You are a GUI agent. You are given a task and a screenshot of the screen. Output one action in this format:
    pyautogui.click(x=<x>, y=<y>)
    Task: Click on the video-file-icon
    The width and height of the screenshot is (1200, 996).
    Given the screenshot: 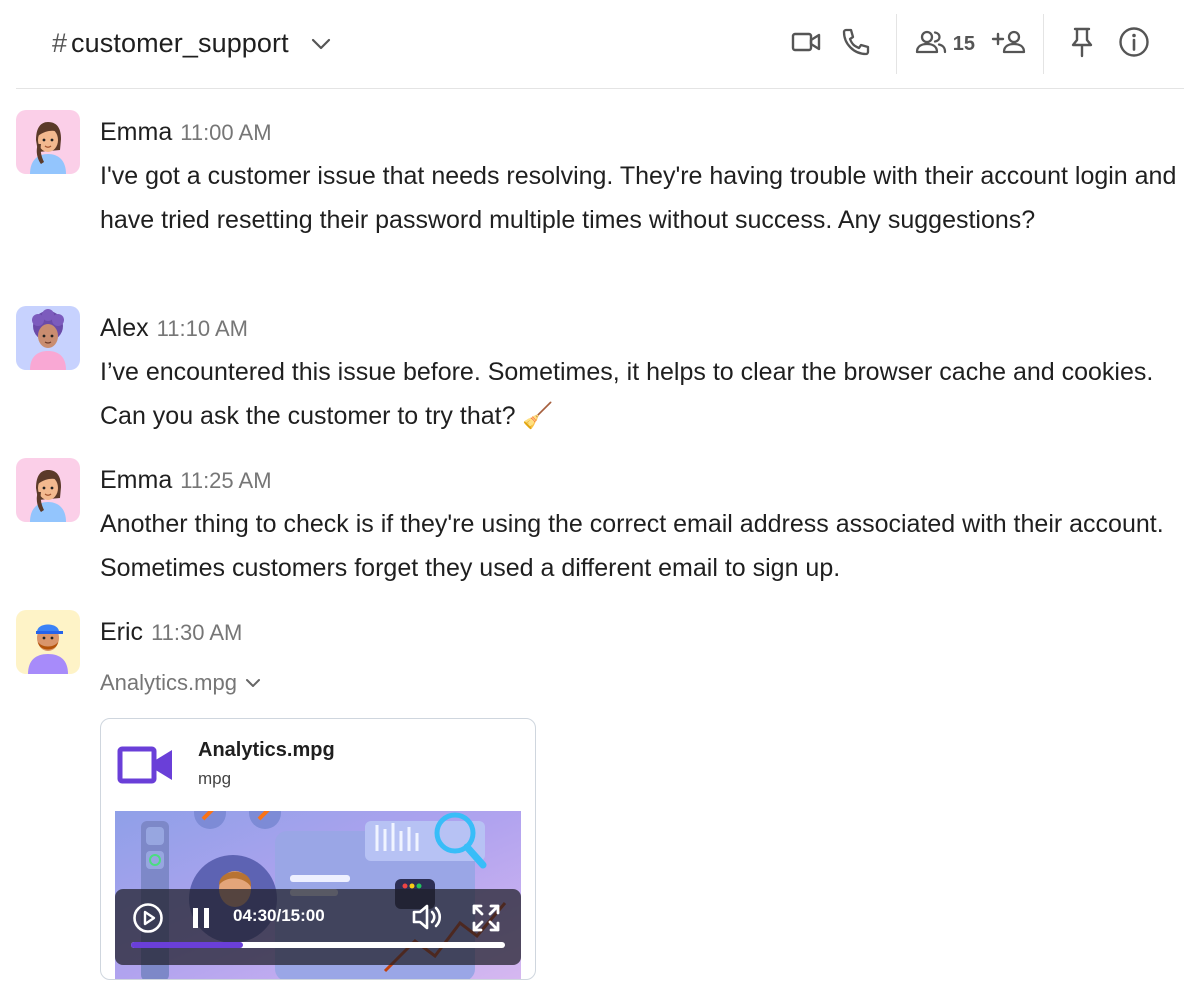 What is the action you would take?
    pyautogui.click(x=146, y=767)
    